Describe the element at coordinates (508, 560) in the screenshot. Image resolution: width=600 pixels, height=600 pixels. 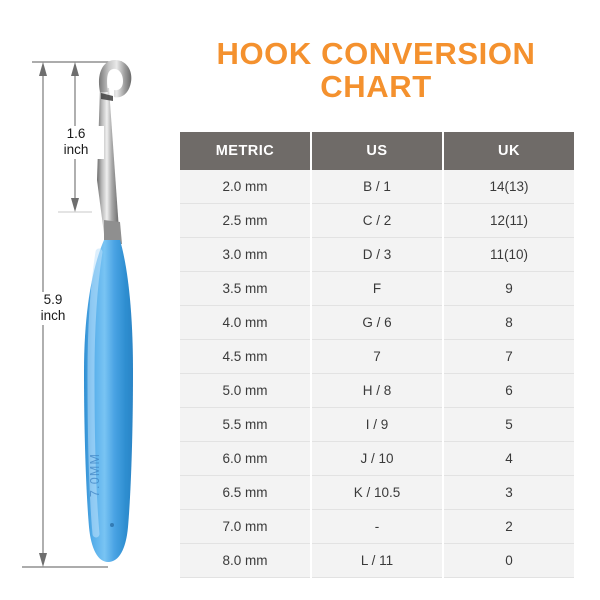
I see `cell-uk: 0` at that location.